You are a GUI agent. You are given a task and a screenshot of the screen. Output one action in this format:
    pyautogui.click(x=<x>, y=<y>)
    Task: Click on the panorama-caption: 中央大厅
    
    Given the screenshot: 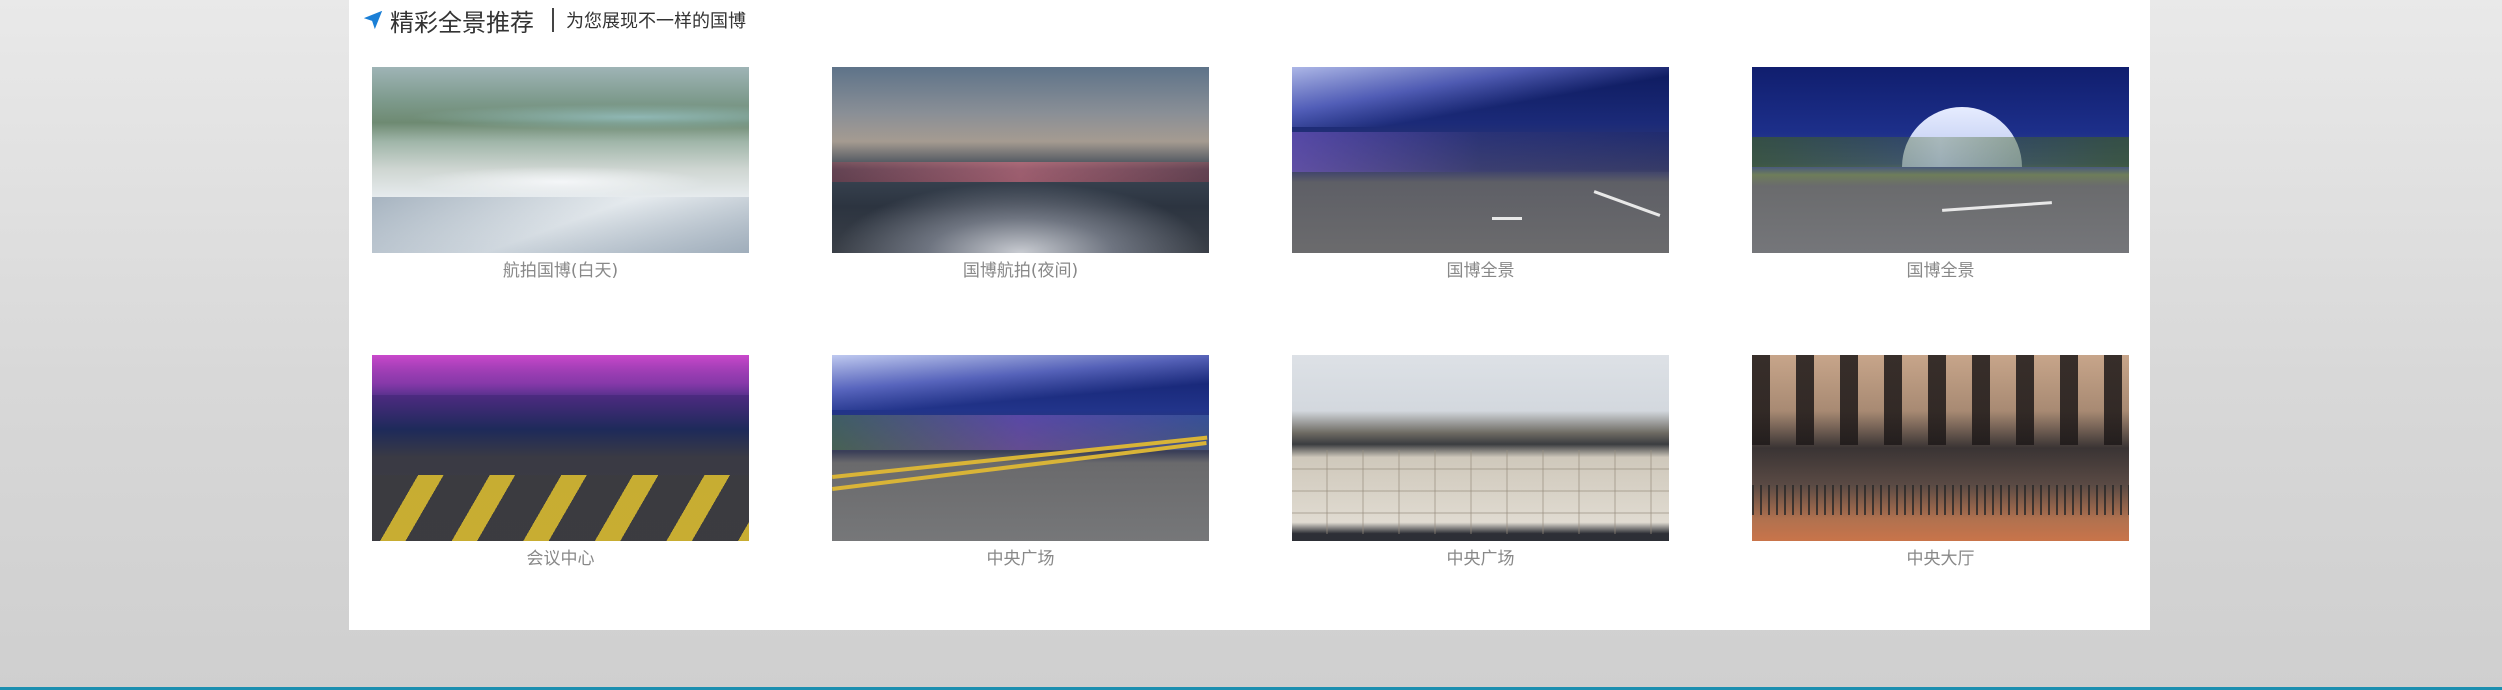 What is the action you would take?
    pyautogui.click(x=1940, y=556)
    